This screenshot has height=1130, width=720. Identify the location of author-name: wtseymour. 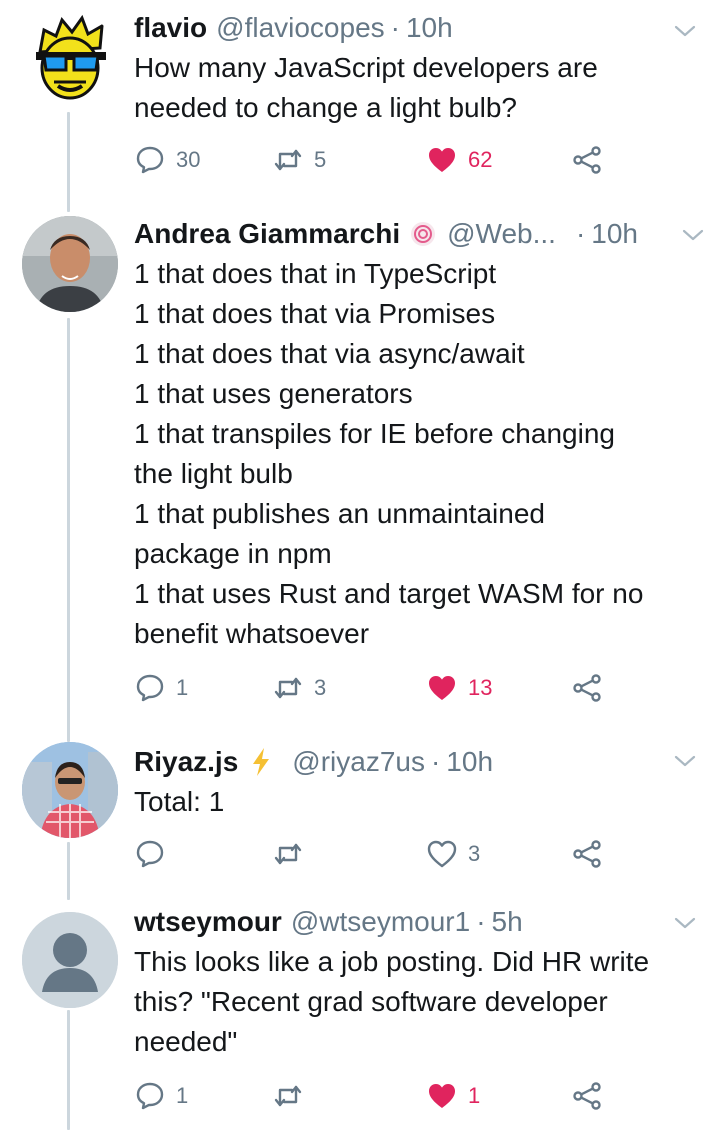
(208, 922).